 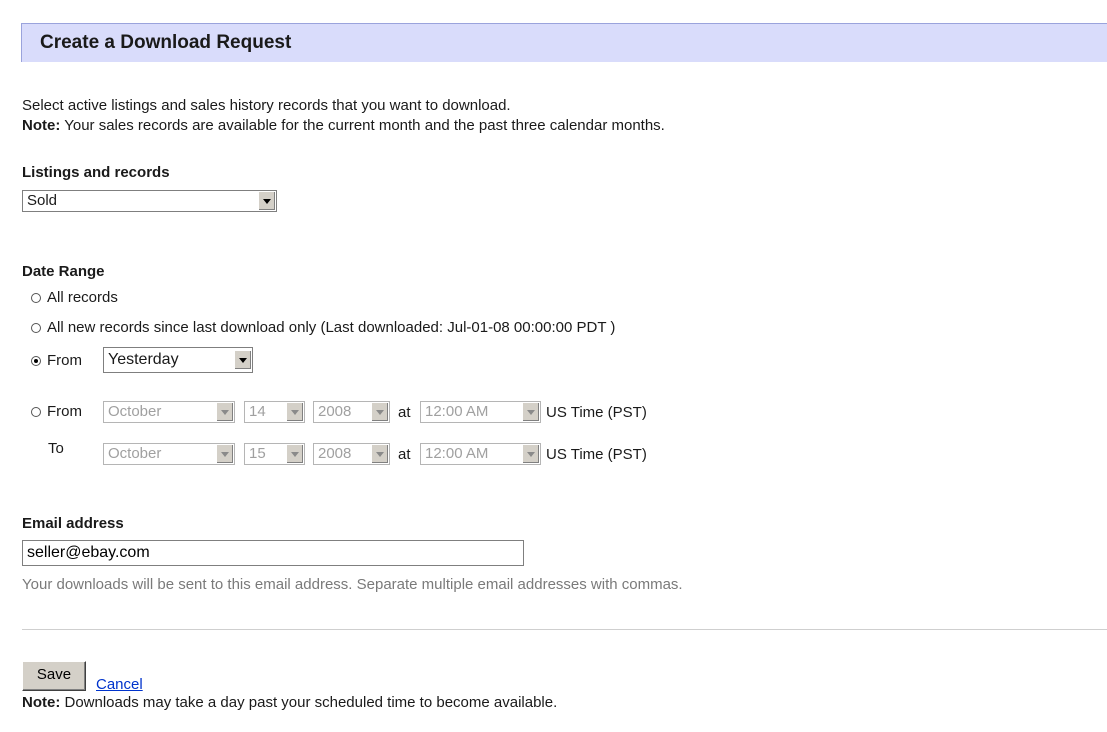 What do you see at coordinates (135, 411) in the screenshot?
I see `from-month-value: October` at bounding box center [135, 411].